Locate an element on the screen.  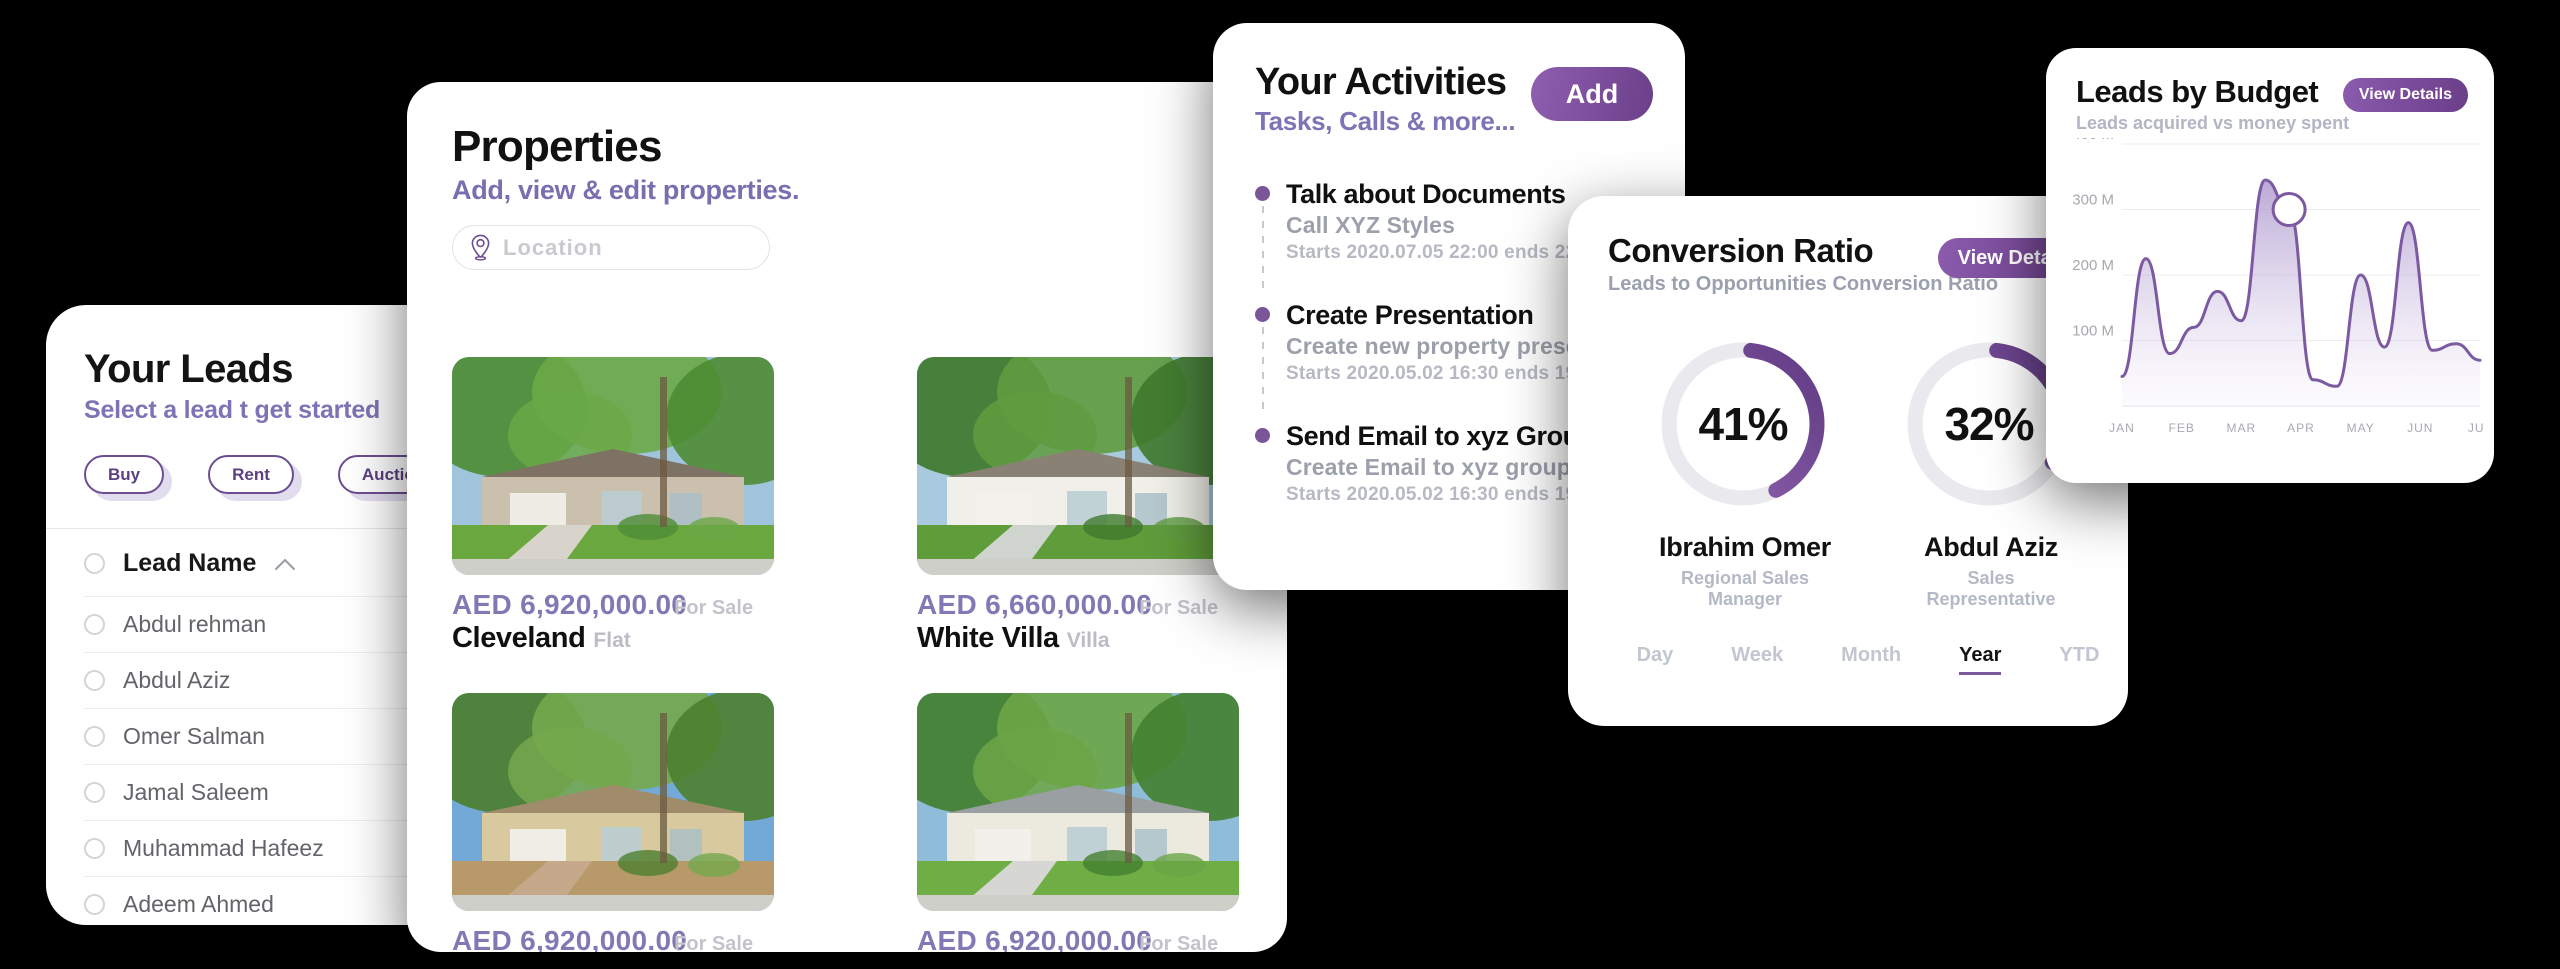
budget-subtitle: Leads acquired vs money spent is located at coordinates (2213, 123).